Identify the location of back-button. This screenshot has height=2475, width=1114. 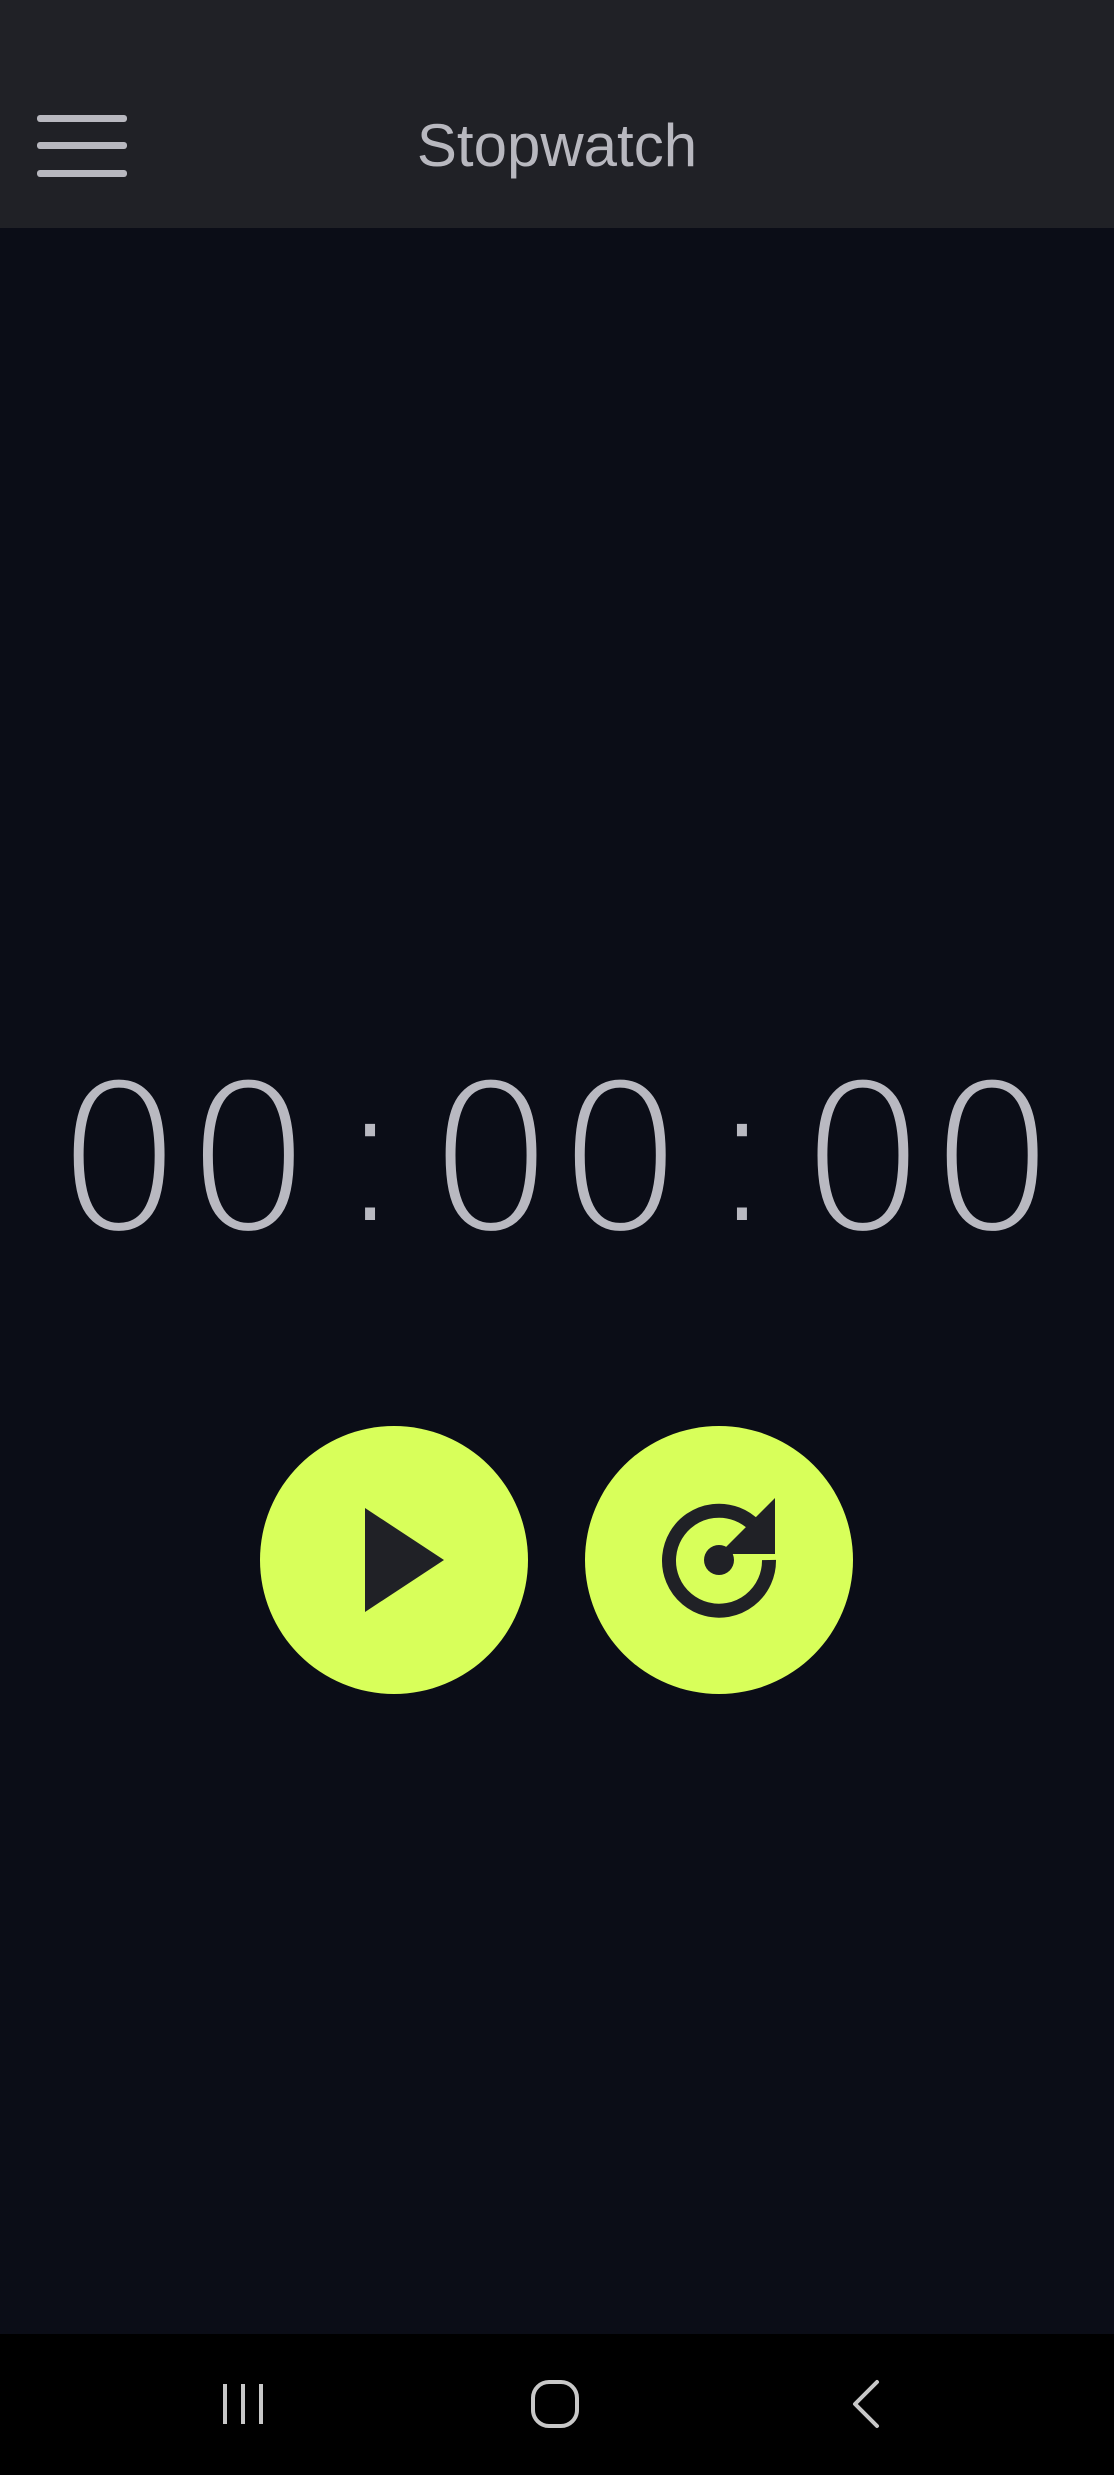
(867, 2404).